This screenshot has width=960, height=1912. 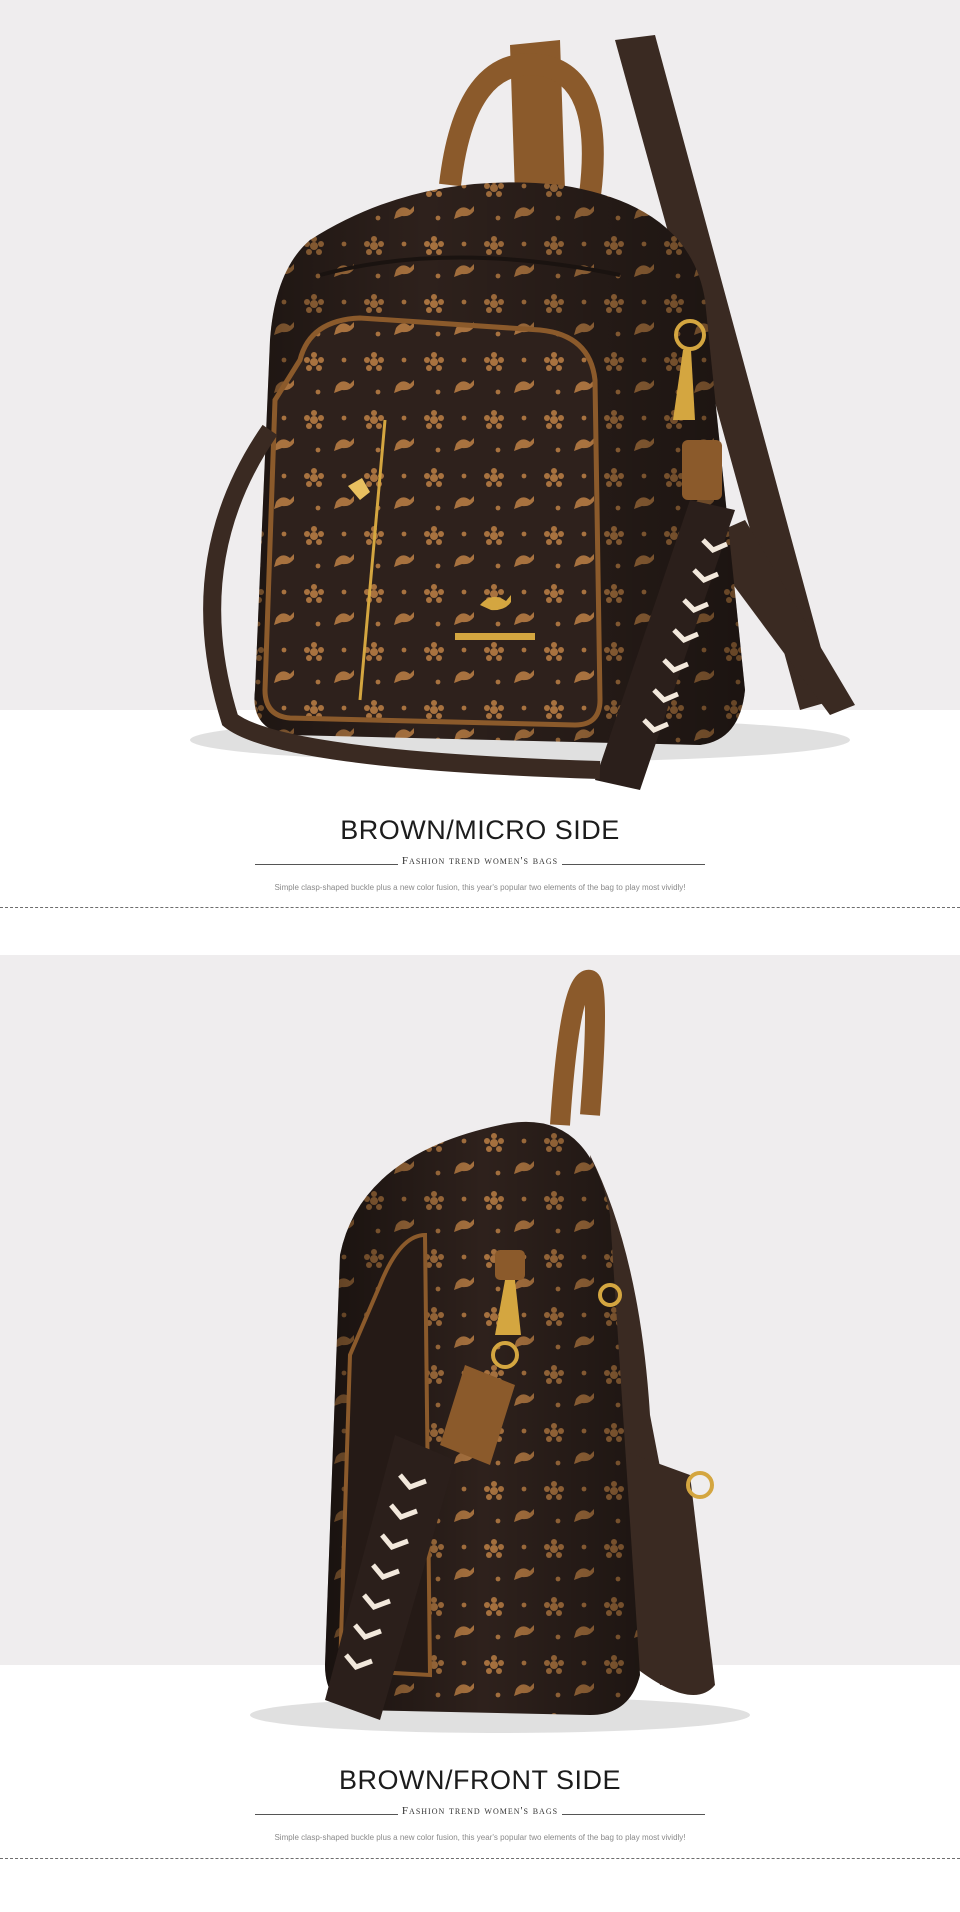 What do you see at coordinates (495, 636) in the screenshot?
I see `brand-plaque` at bounding box center [495, 636].